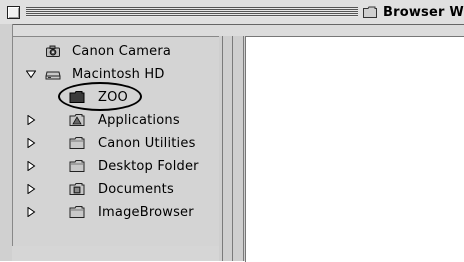 This screenshot has height=262, width=464. Describe the element at coordinates (192, 12) in the screenshot. I see `title-stripes` at that location.